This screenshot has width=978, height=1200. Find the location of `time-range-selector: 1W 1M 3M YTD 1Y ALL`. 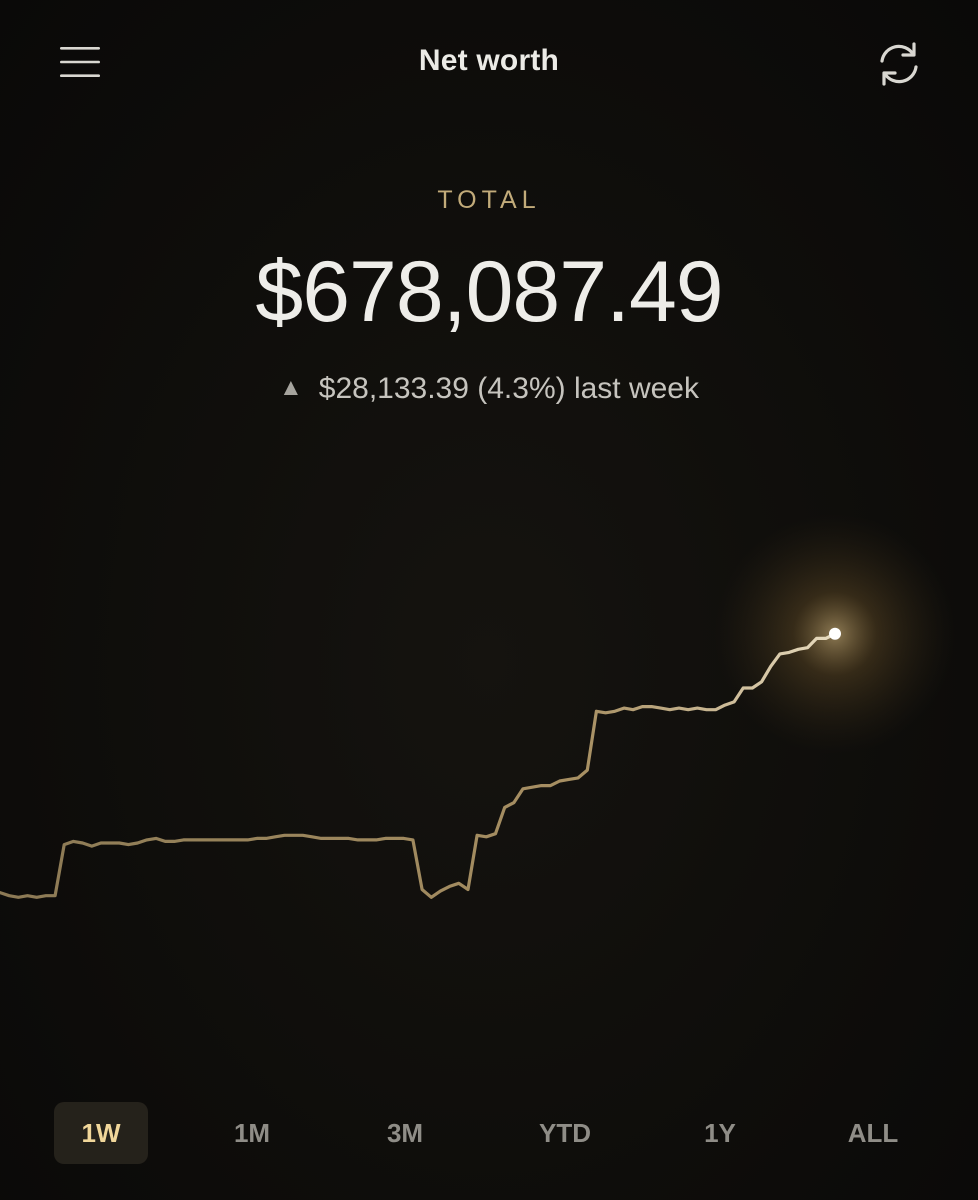

time-range-selector: 1W 1M 3M YTD 1Y ALL is located at coordinates (489, 1133).